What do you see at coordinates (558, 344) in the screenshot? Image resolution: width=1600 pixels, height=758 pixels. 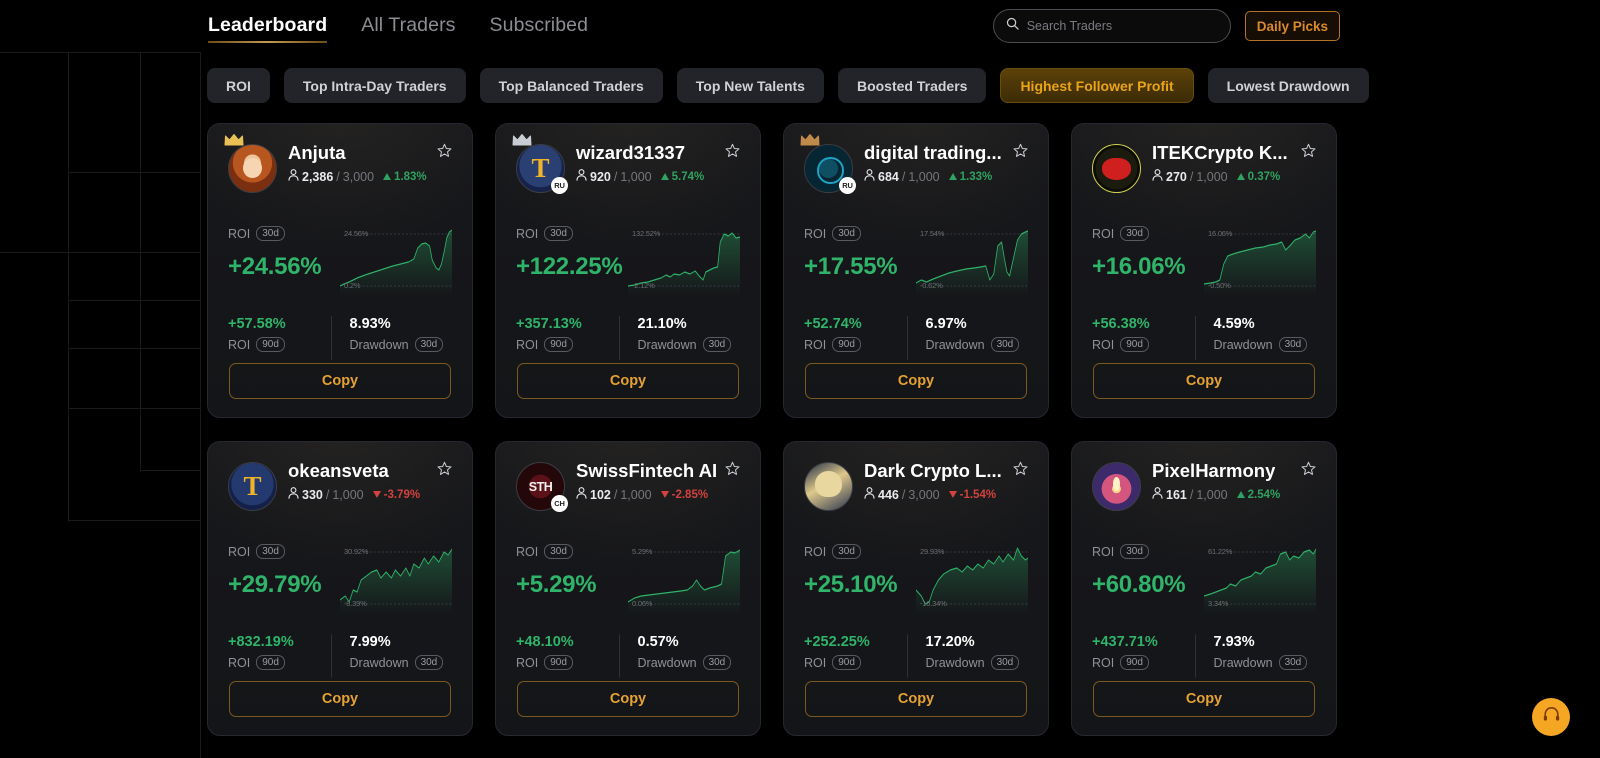 I see `period-pill-90d: 90d` at bounding box center [558, 344].